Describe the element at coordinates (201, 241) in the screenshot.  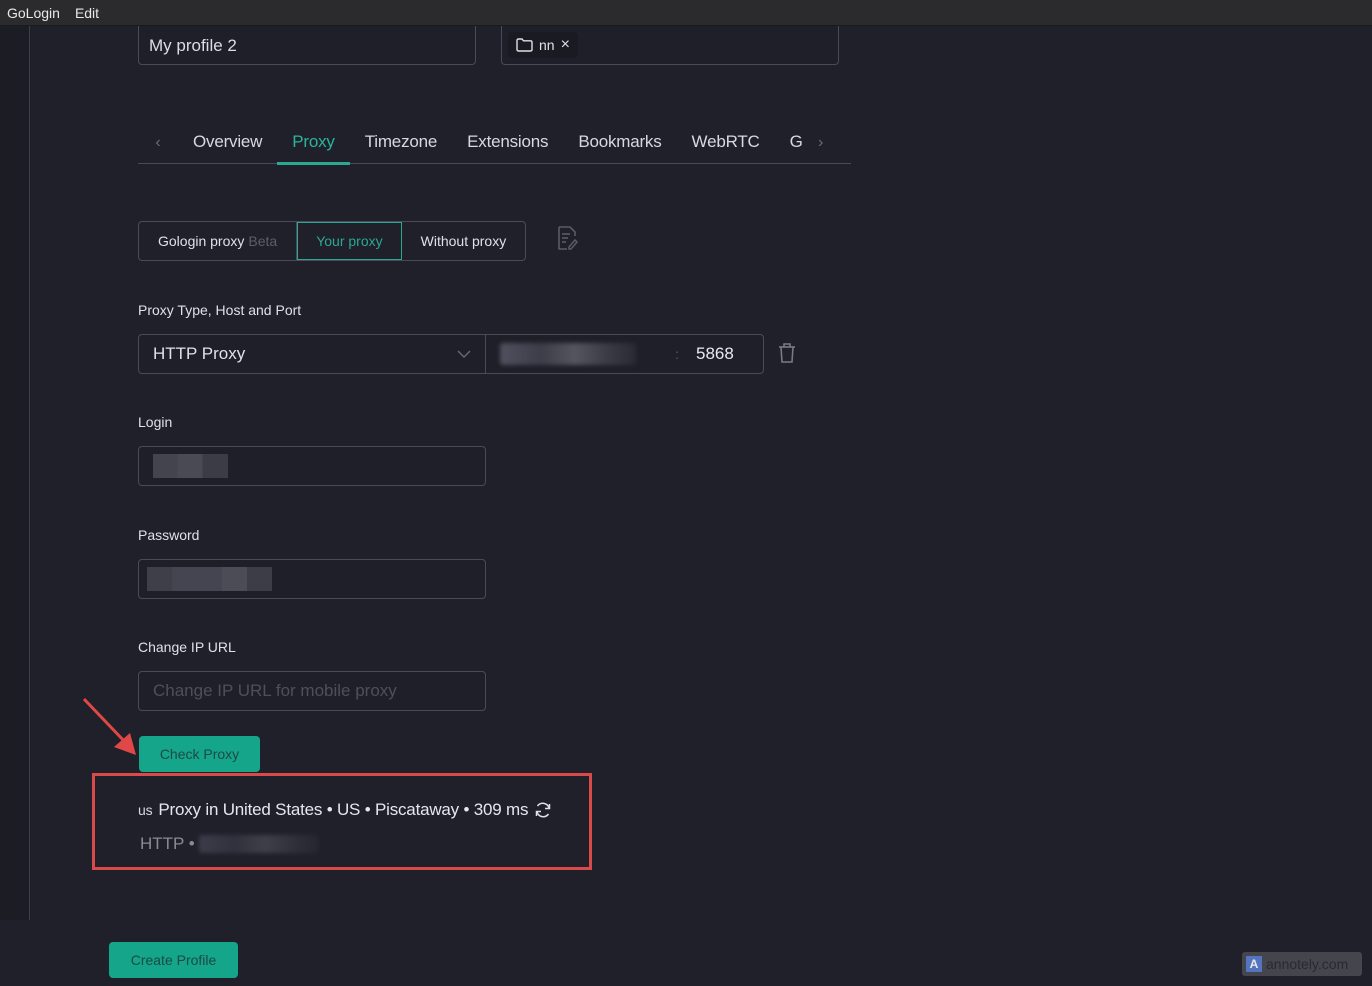
I see `gologin-proxy-label: Gologin proxy` at that location.